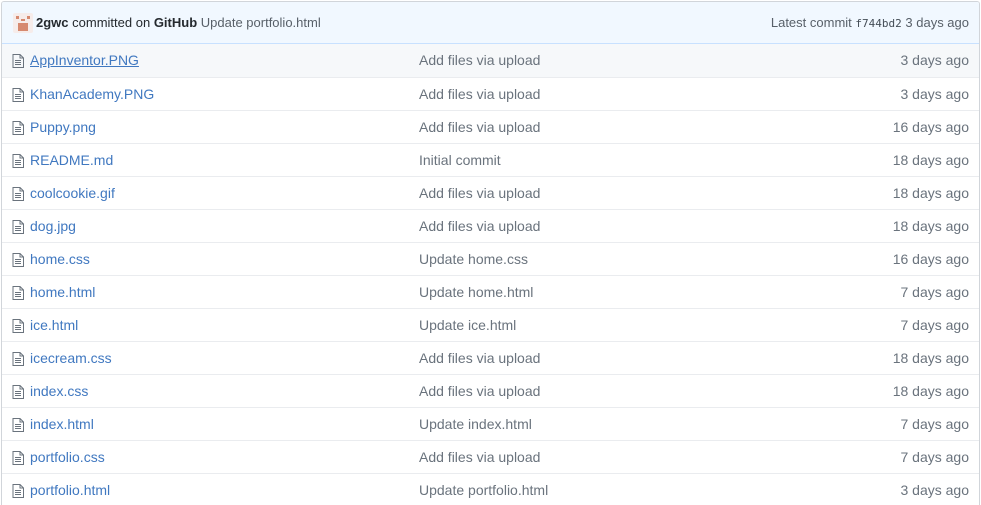  Describe the element at coordinates (70, 490) in the screenshot. I see `file-name-link: portfolio.html` at that location.